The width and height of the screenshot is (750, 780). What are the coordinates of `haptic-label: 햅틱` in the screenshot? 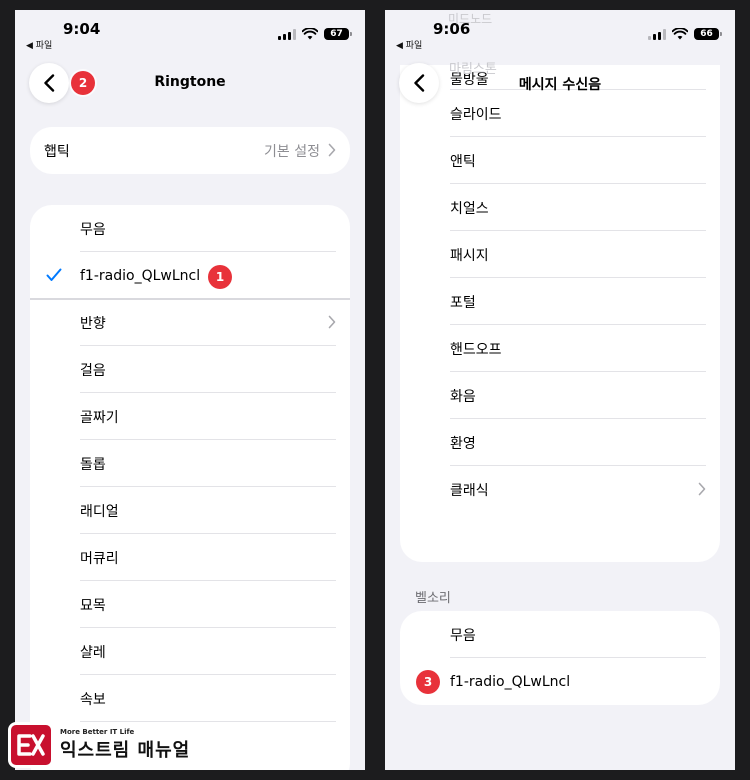 It's located at (57, 152).